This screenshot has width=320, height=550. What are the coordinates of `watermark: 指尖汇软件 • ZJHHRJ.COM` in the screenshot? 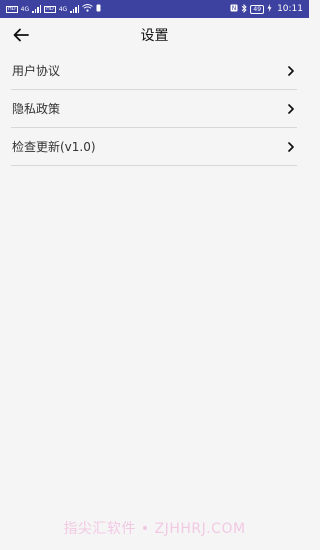 It's located at (154, 529).